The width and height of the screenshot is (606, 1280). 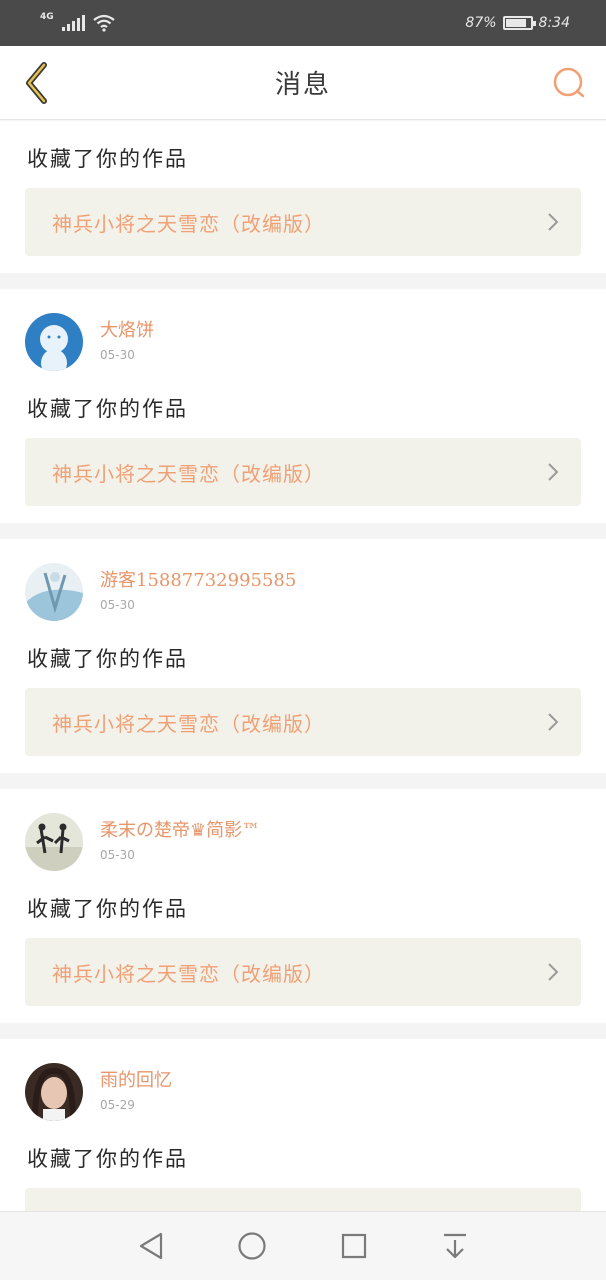 I want to click on nav-recents-button, so click(x=354, y=1246).